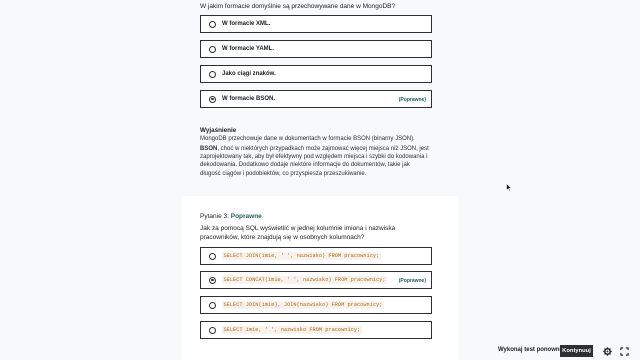 The image size is (640, 360). Describe the element at coordinates (218, 130) in the screenshot. I see `explanation-title: Wyjaśnienie` at that location.